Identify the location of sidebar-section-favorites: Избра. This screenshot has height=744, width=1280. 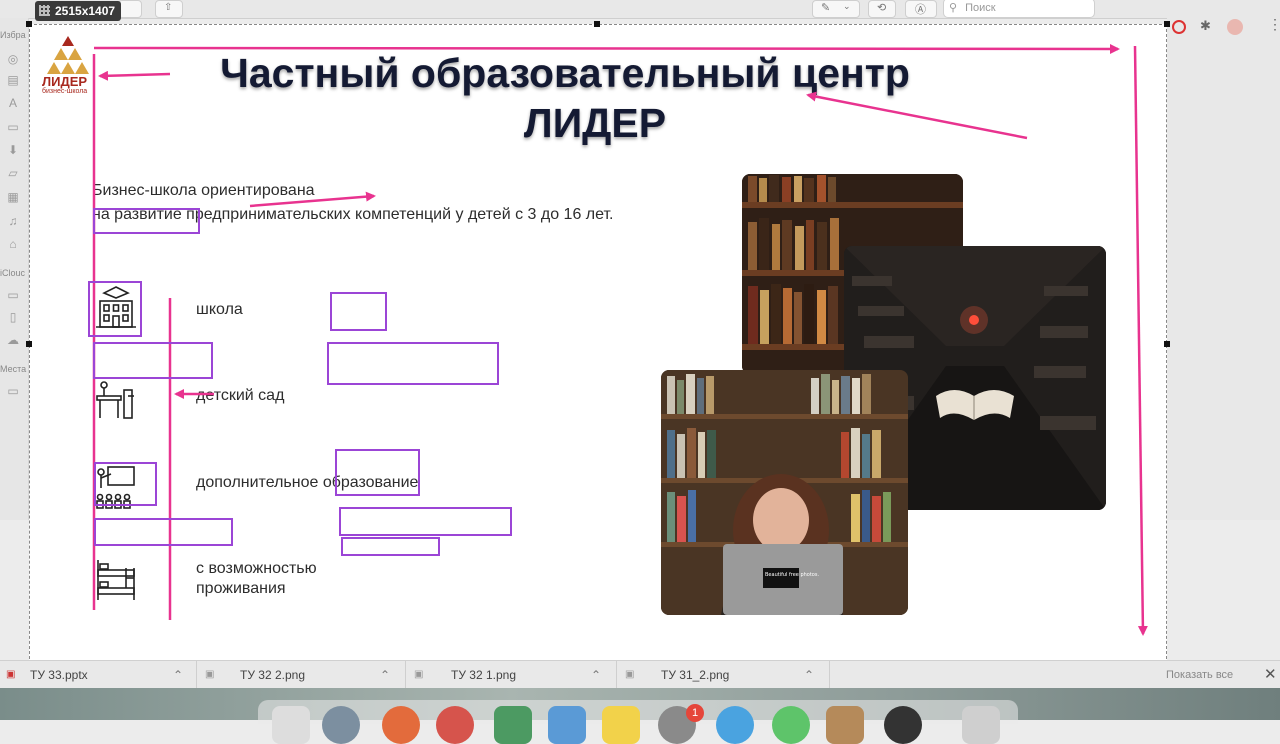
(13, 35).